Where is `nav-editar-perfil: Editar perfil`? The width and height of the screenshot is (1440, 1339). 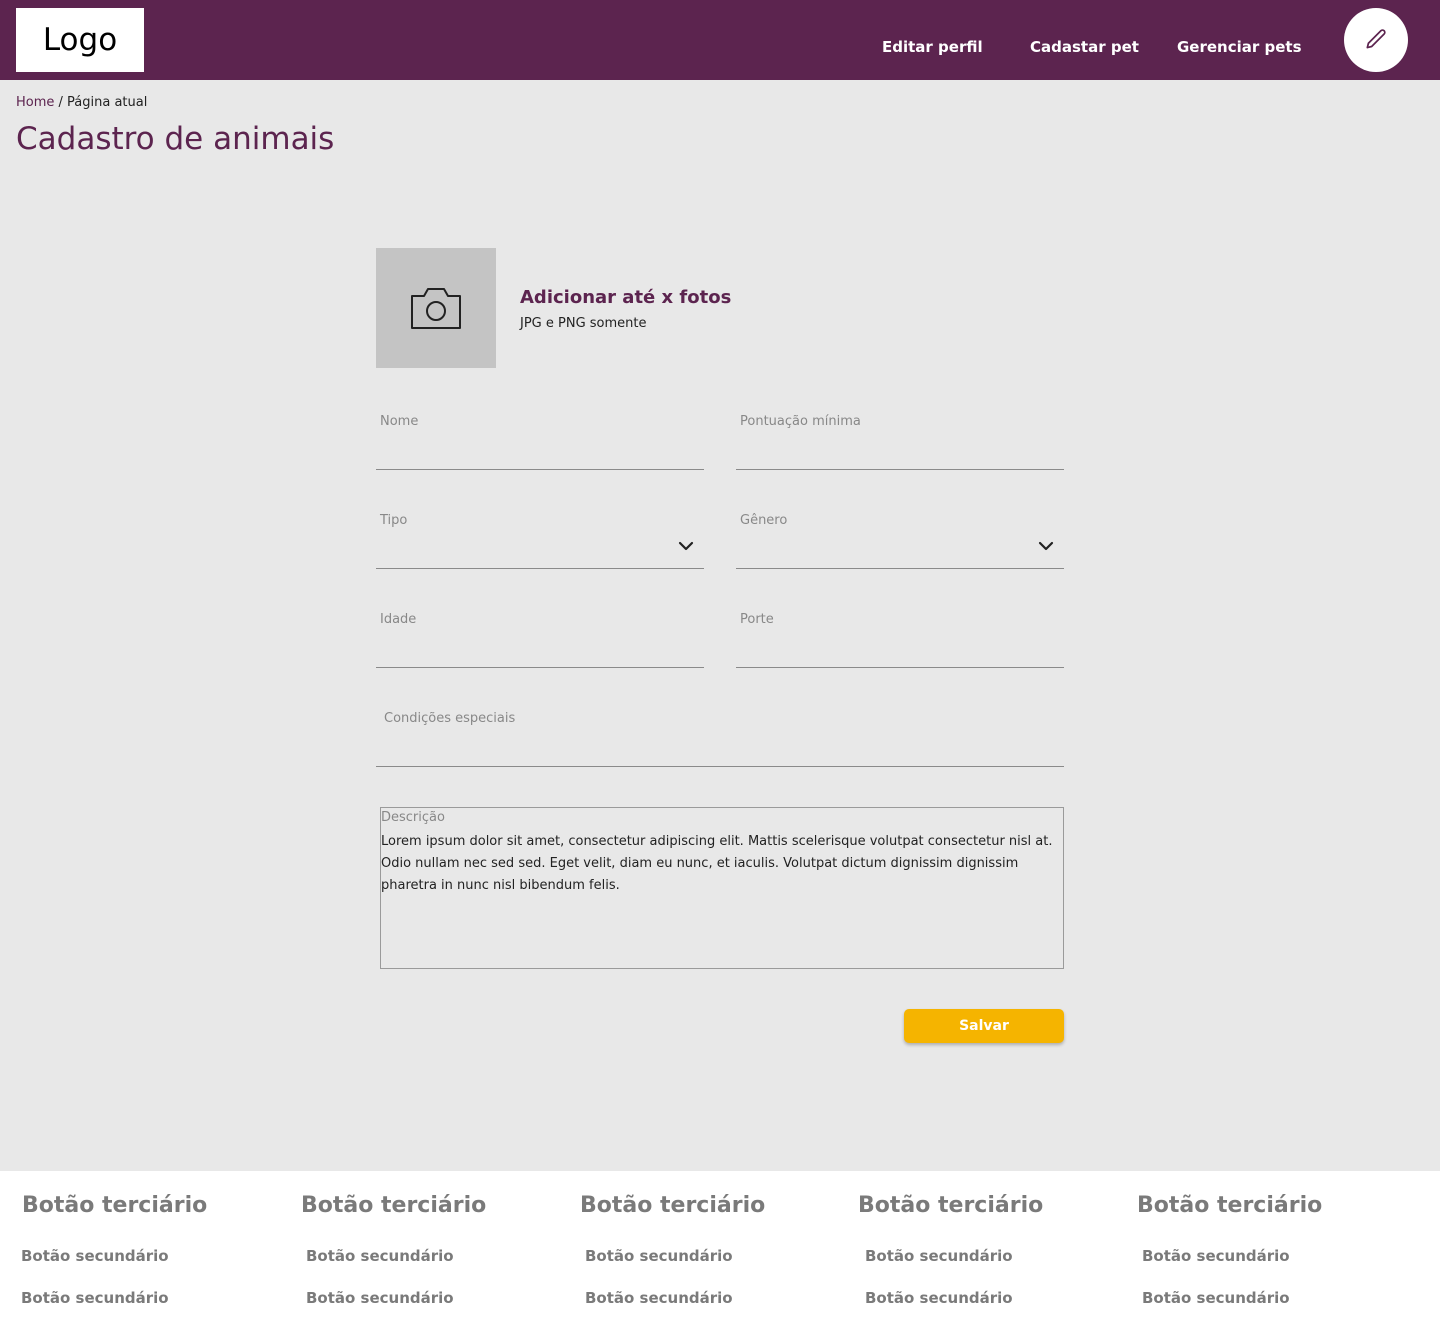 nav-editar-perfil: Editar perfil is located at coordinates (932, 47).